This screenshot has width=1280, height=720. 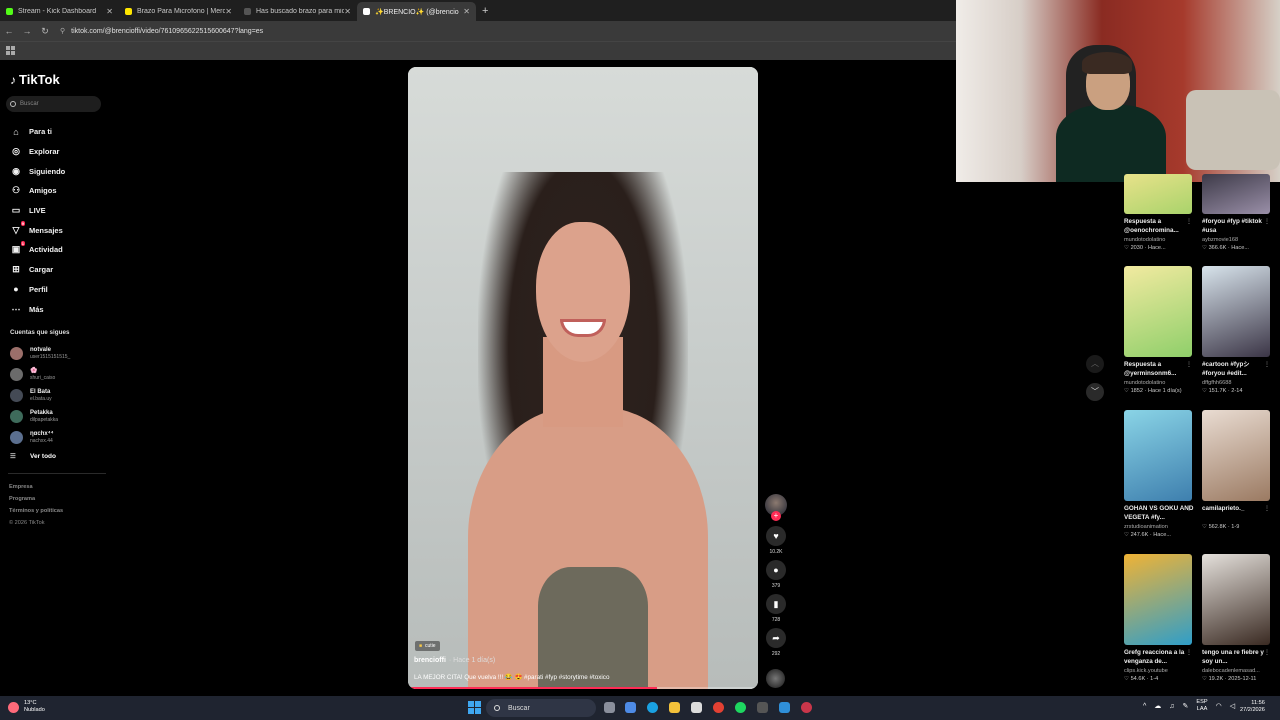 I want to click on nav-item: ● Perfil, so click(x=37, y=290).